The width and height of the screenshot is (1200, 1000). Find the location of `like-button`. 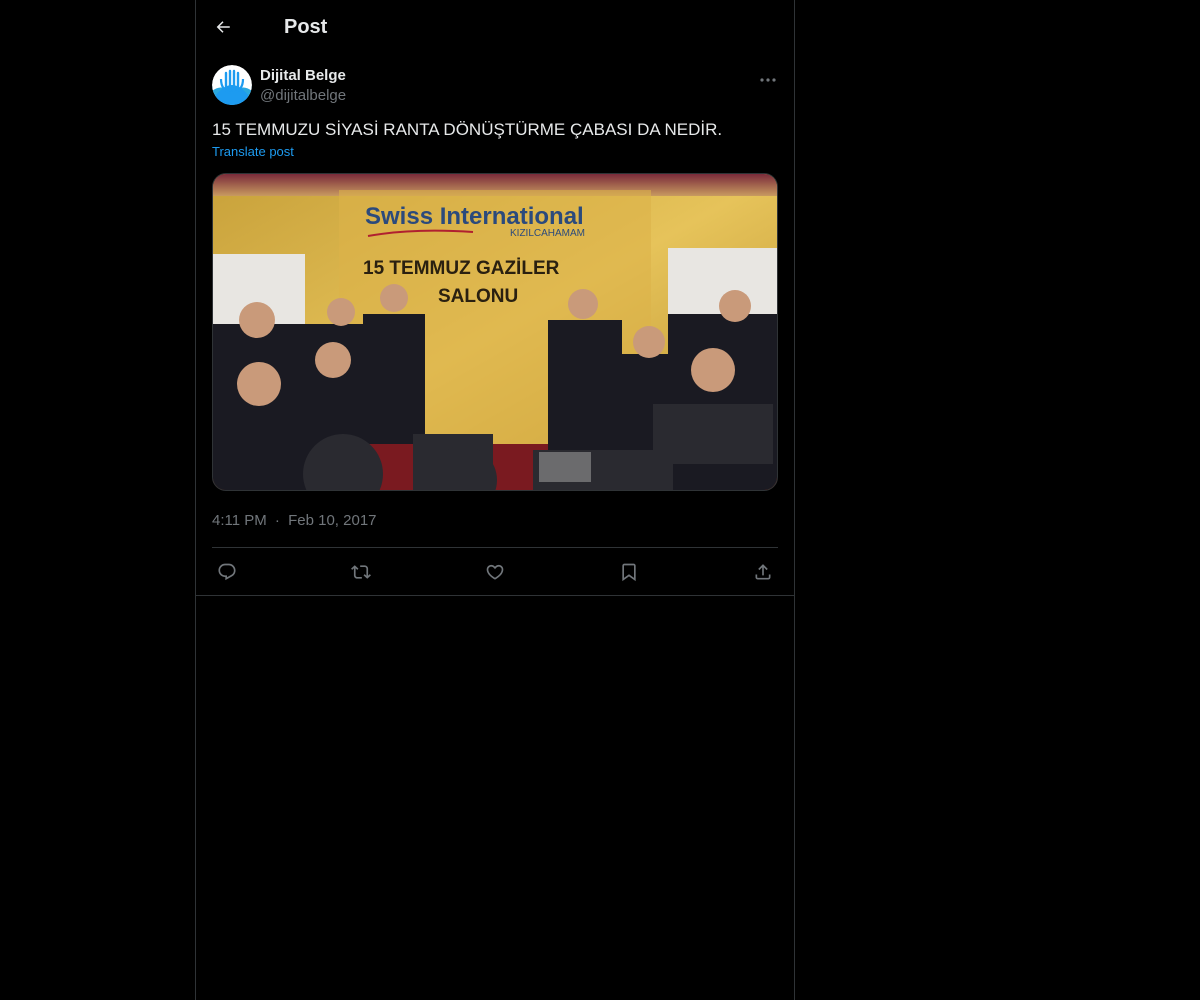

like-button is located at coordinates (495, 572).